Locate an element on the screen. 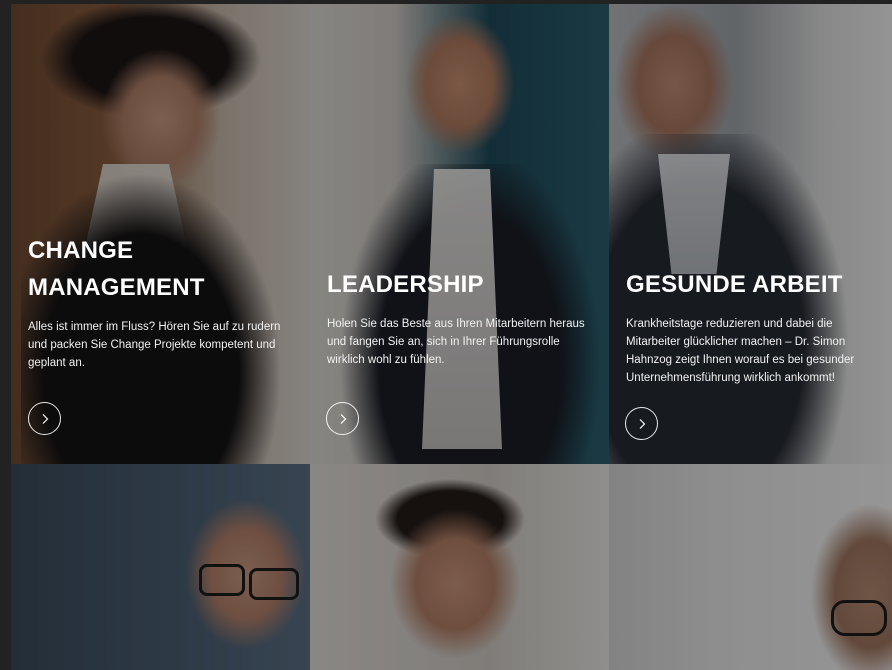 The height and width of the screenshot is (670, 892). tile-photo-man-glasses is located at coordinates (160, 567).